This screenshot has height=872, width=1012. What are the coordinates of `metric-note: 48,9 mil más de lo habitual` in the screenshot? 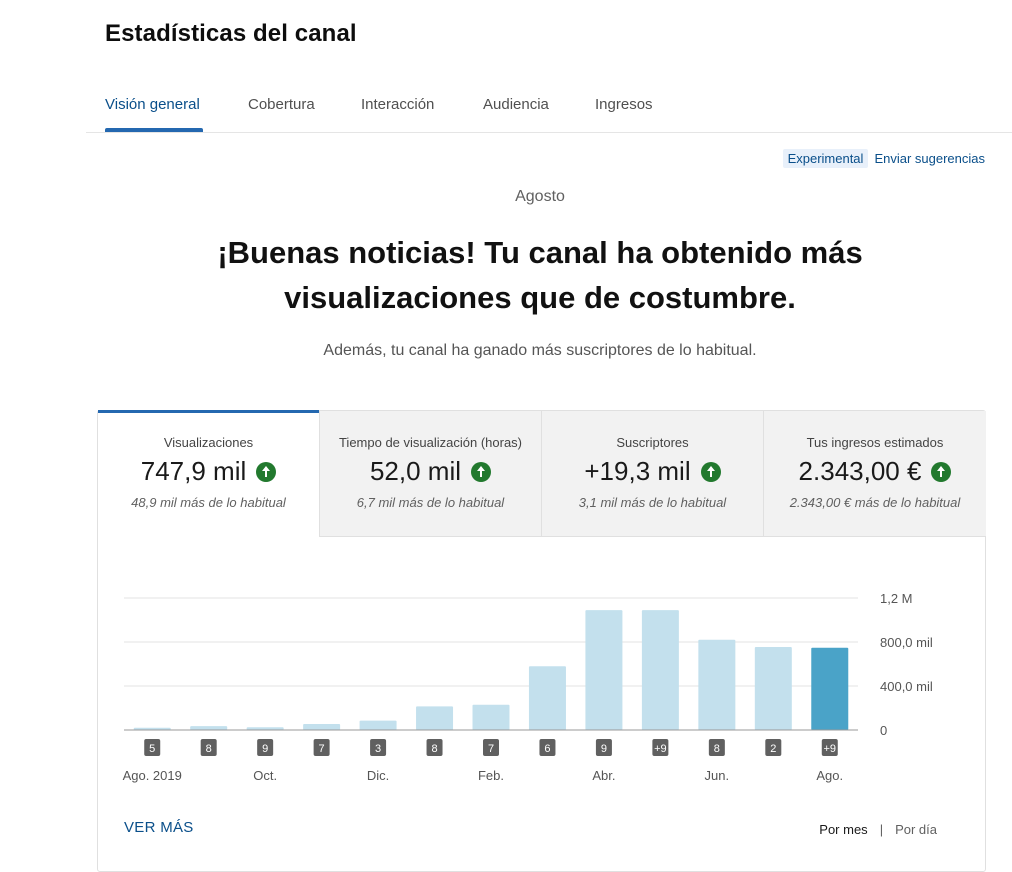 It's located at (208, 502).